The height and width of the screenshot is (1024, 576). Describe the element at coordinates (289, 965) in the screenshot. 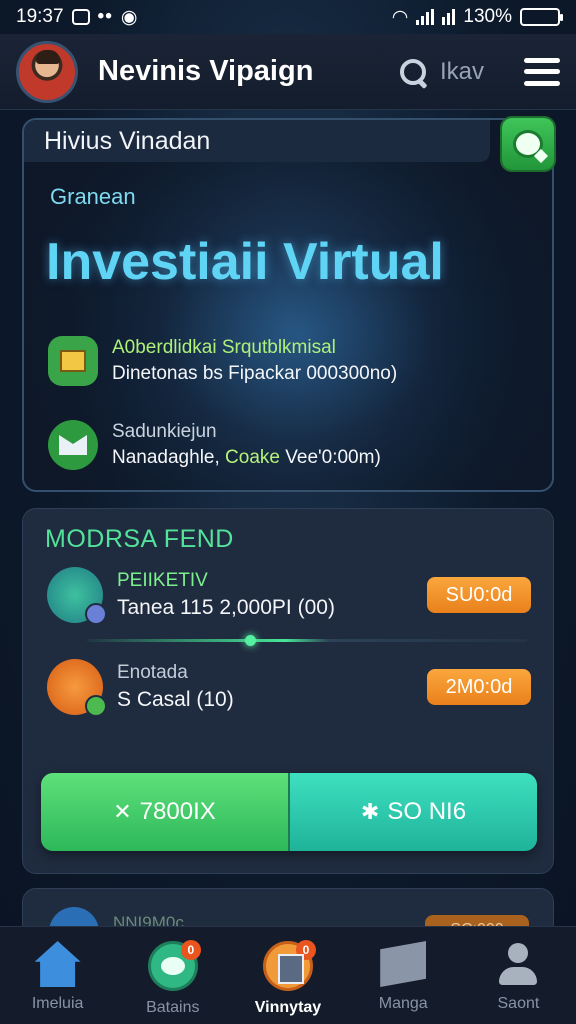

I see `document-icon: 0` at that location.